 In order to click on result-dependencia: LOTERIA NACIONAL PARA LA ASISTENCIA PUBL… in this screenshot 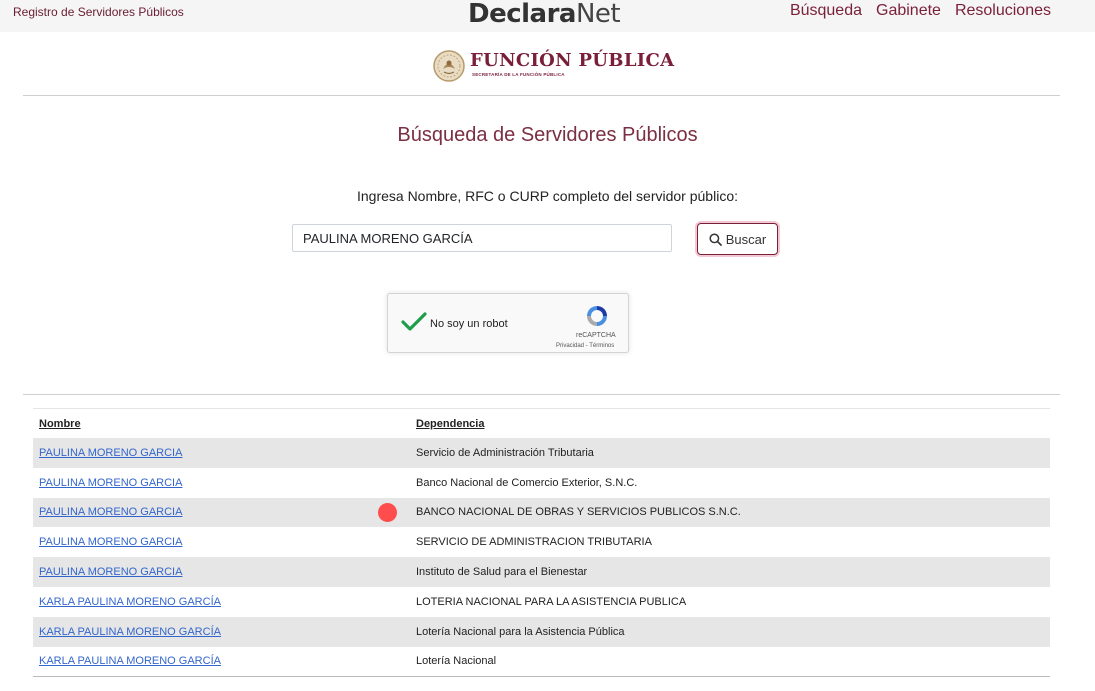, I will do `click(551, 601)`.